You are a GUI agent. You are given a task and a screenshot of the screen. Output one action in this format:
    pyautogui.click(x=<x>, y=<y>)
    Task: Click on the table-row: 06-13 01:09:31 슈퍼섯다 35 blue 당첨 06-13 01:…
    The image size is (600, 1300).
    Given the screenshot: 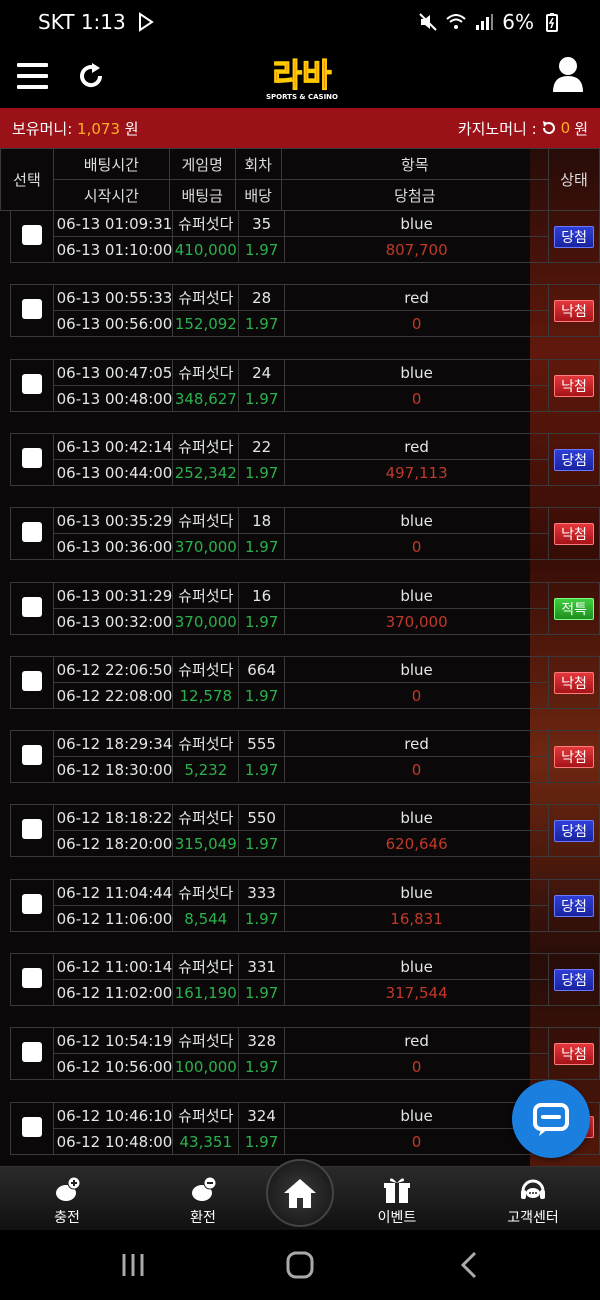 What is the action you would take?
    pyautogui.click(x=305, y=236)
    